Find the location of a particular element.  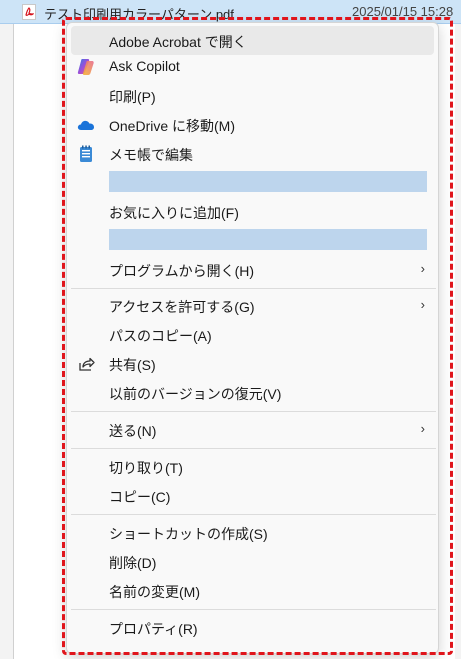

menu-item-label: 共有(S) is located at coordinates (132, 365).